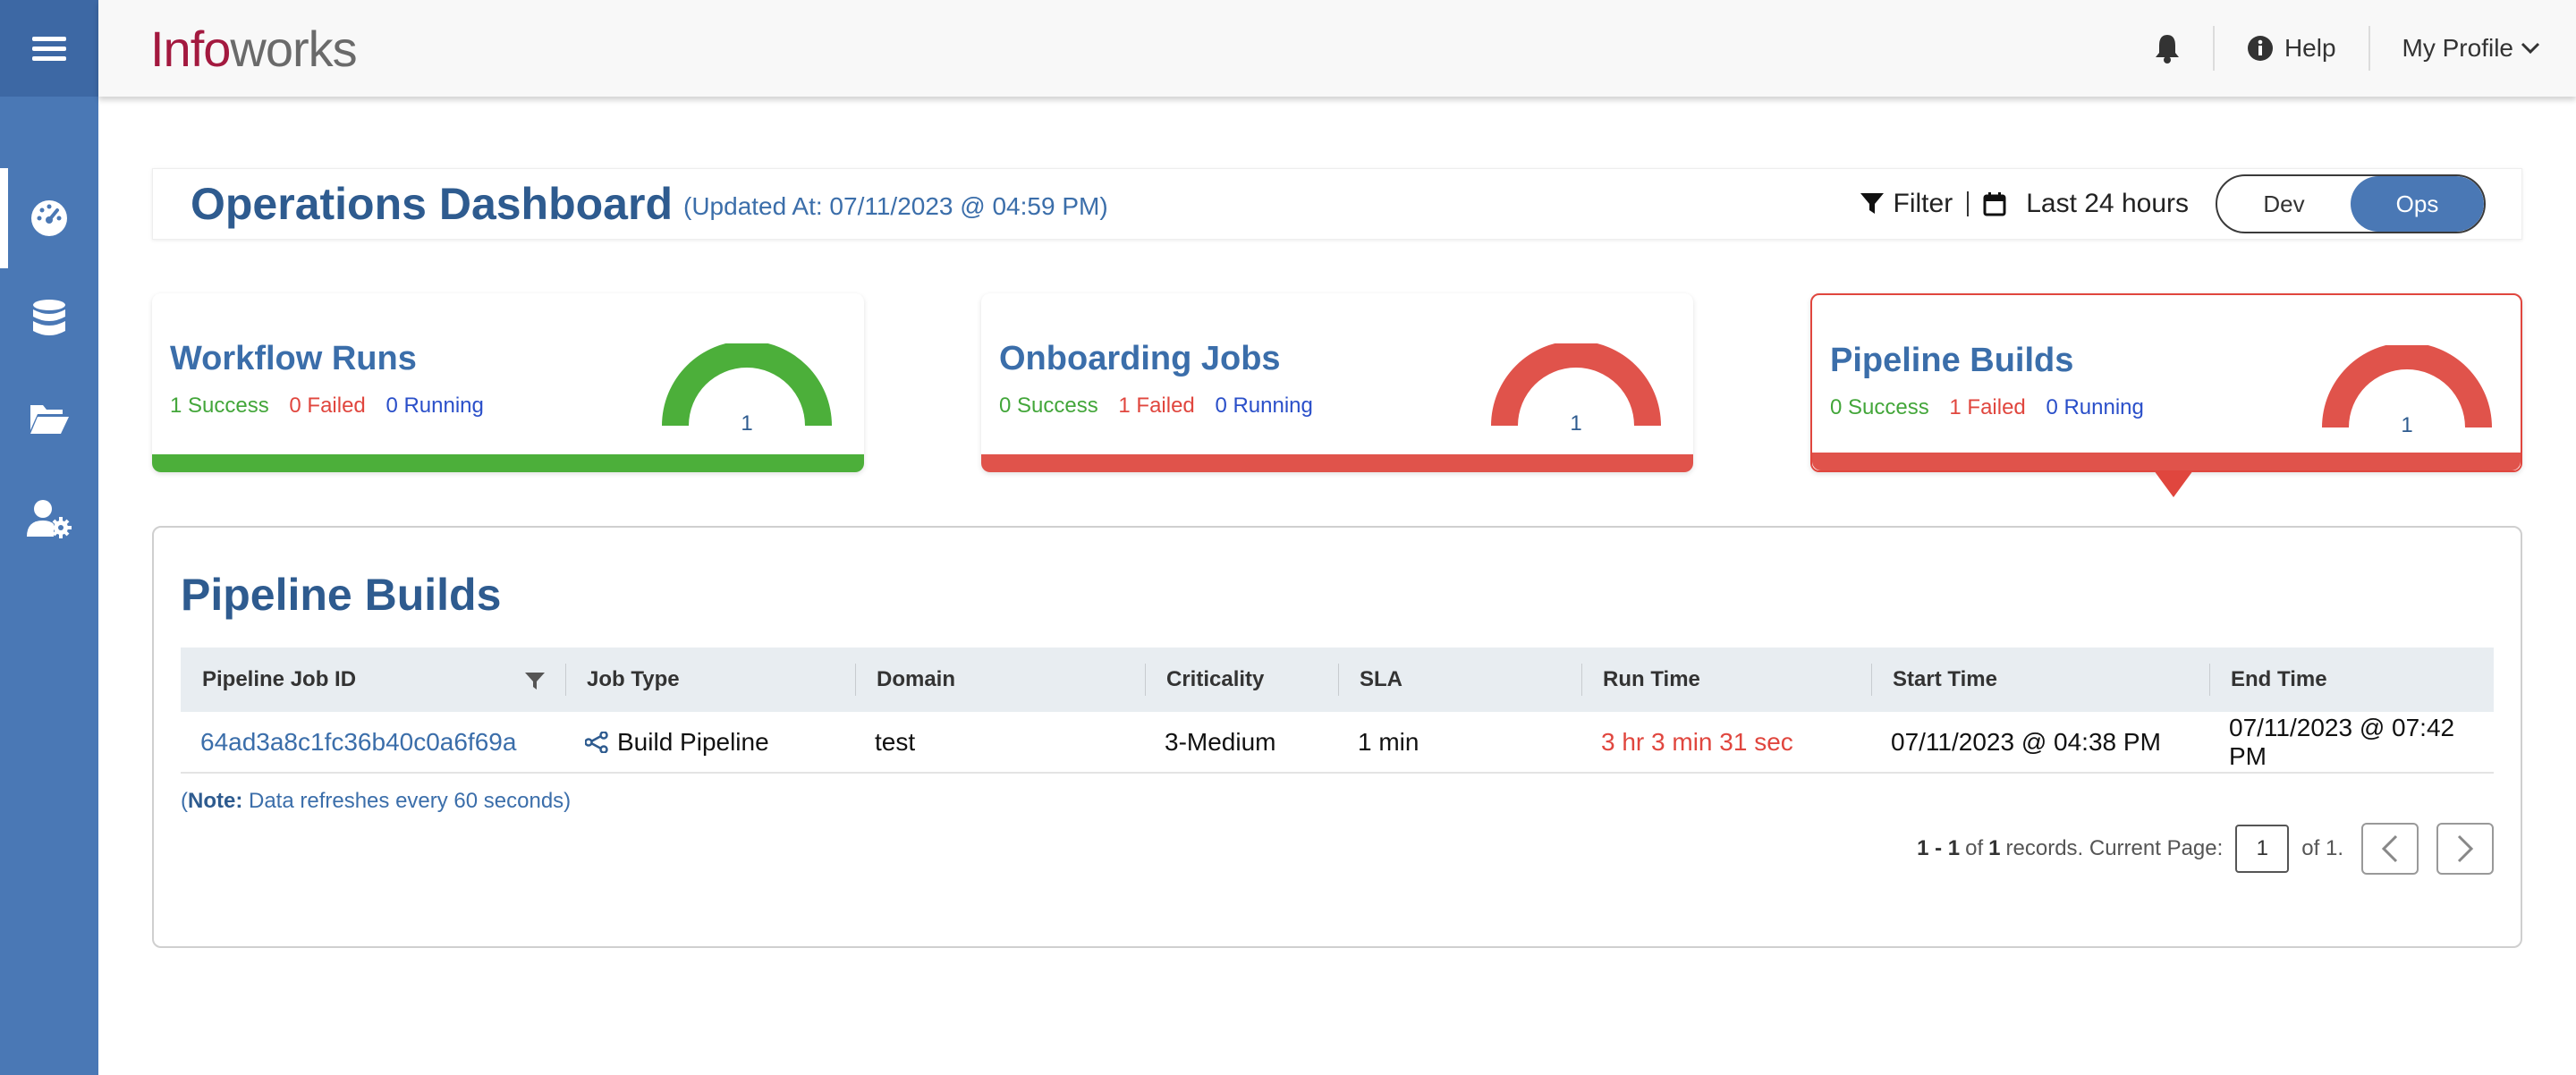 Image resolution: width=2576 pixels, height=1075 pixels. I want to click on profile-label: My Profile, so click(2457, 48).